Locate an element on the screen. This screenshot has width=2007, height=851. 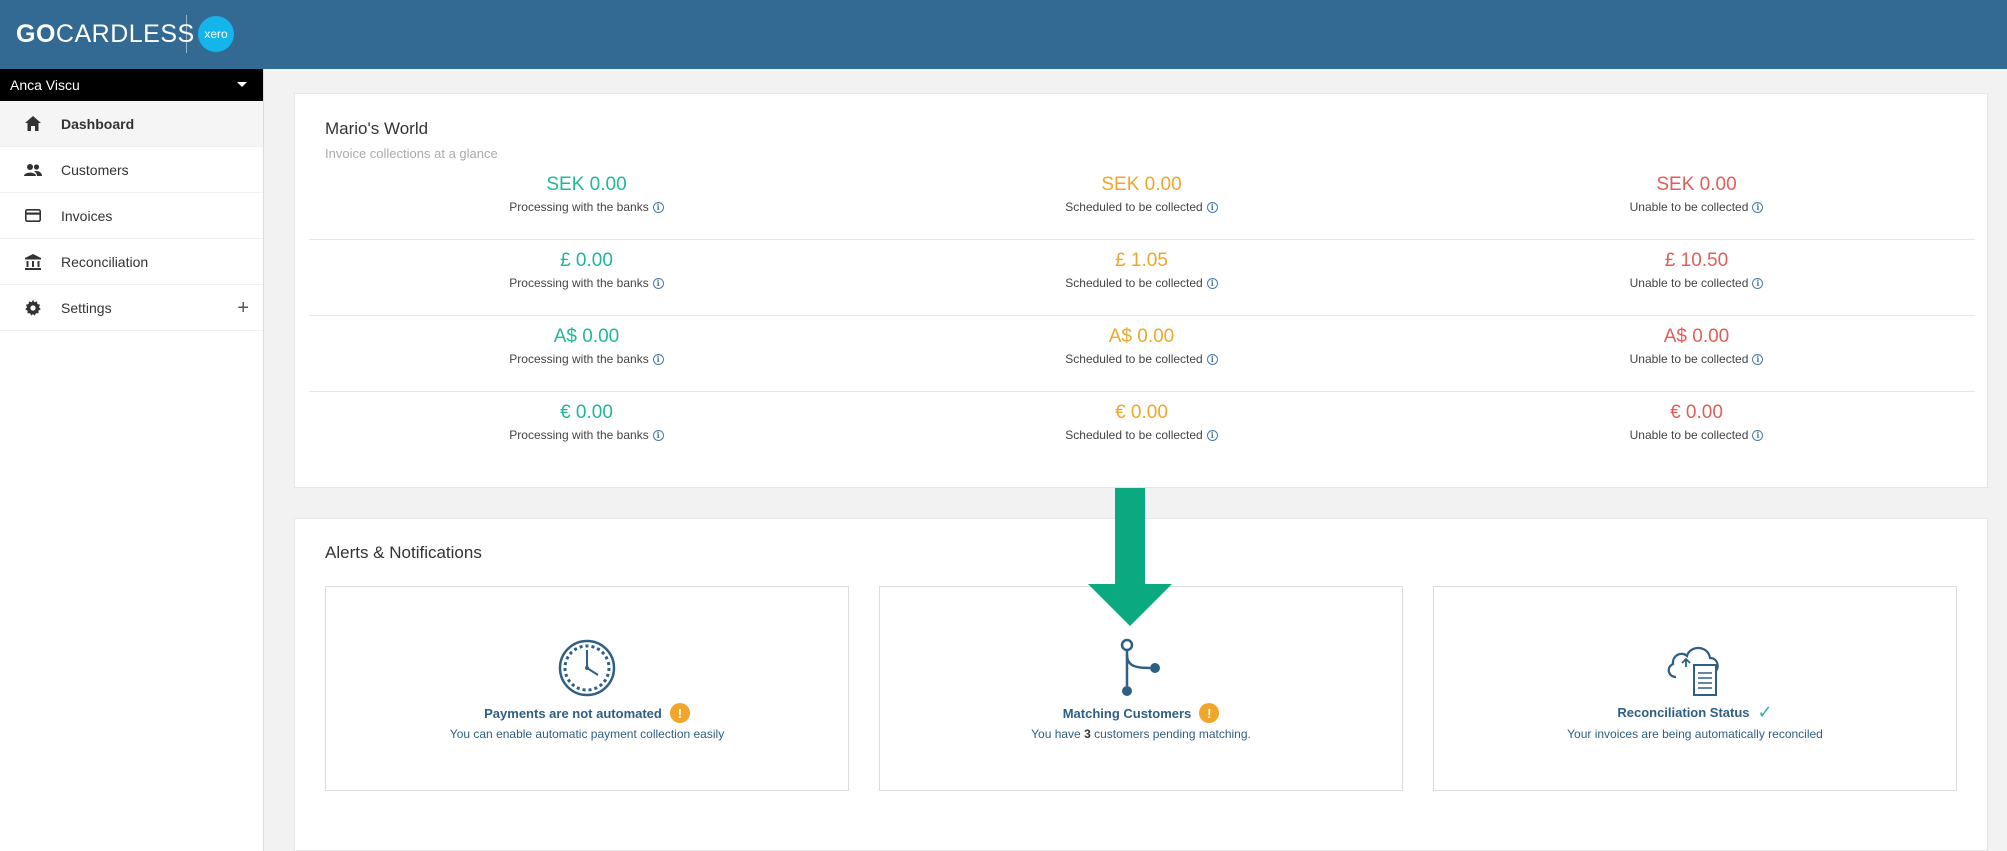
unable-amount: SEK 0.00 is located at coordinates (1696, 184).